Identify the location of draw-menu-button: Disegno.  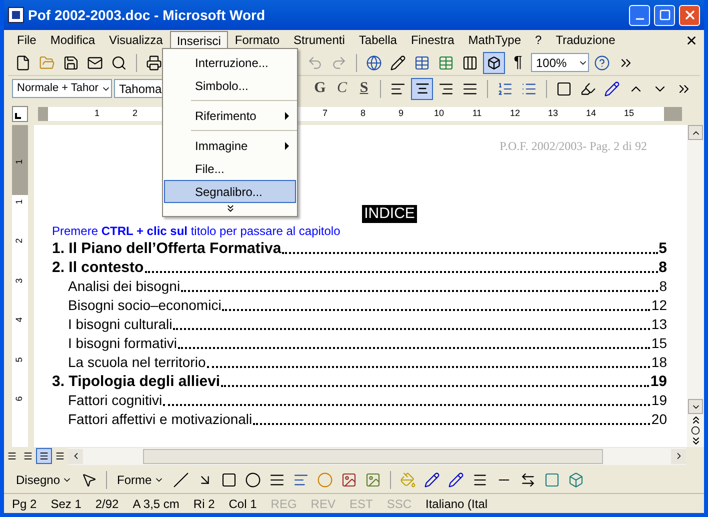
(44, 480).